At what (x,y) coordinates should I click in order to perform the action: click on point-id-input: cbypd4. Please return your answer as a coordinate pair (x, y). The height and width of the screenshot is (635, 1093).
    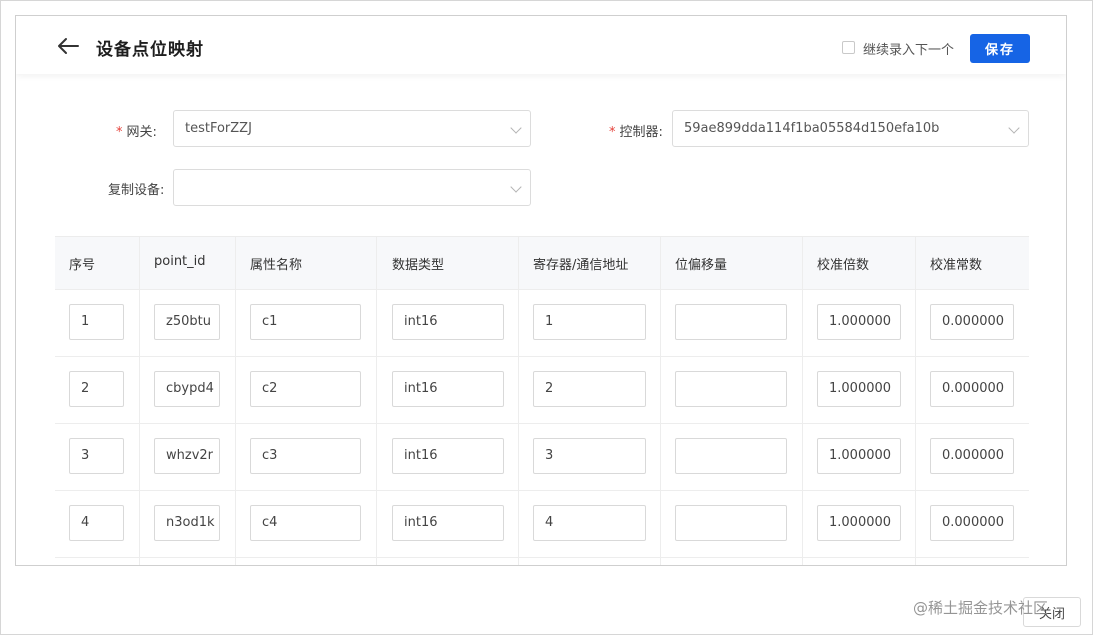
    Looking at the image, I should click on (187, 389).